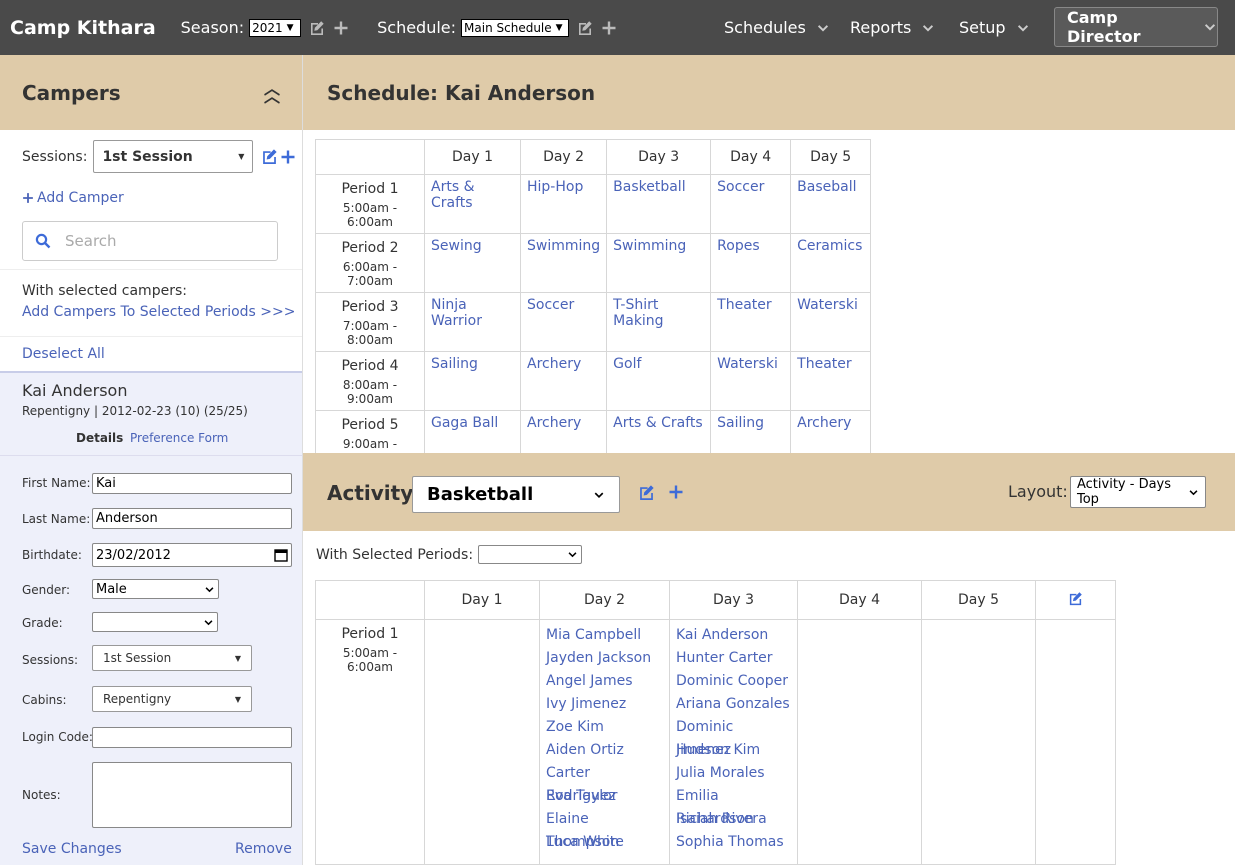  What do you see at coordinates (609, 28) in the screenshot?
I see `add-schedule-icon` at bounding box center [609, 28].